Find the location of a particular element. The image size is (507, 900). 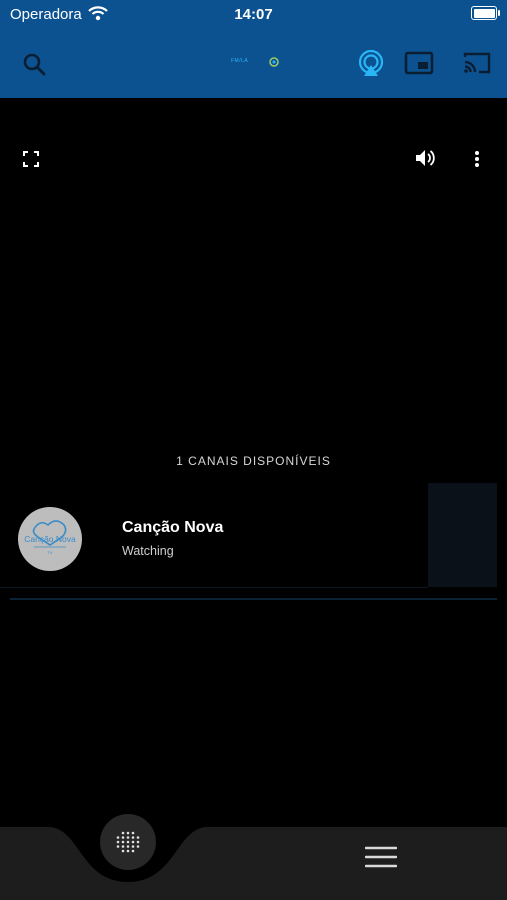

search-icon is located at coordinates (35, 67).